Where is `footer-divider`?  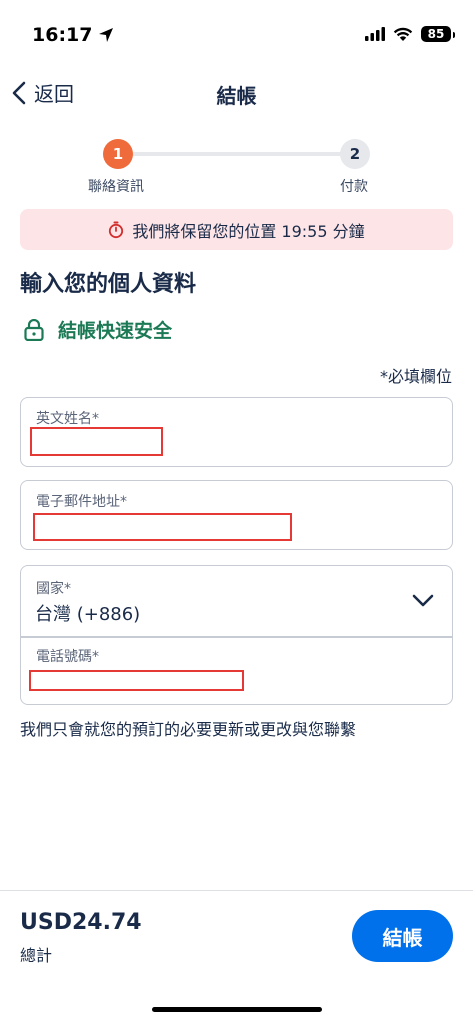 footer-divider is located at coordinates (236, 890).